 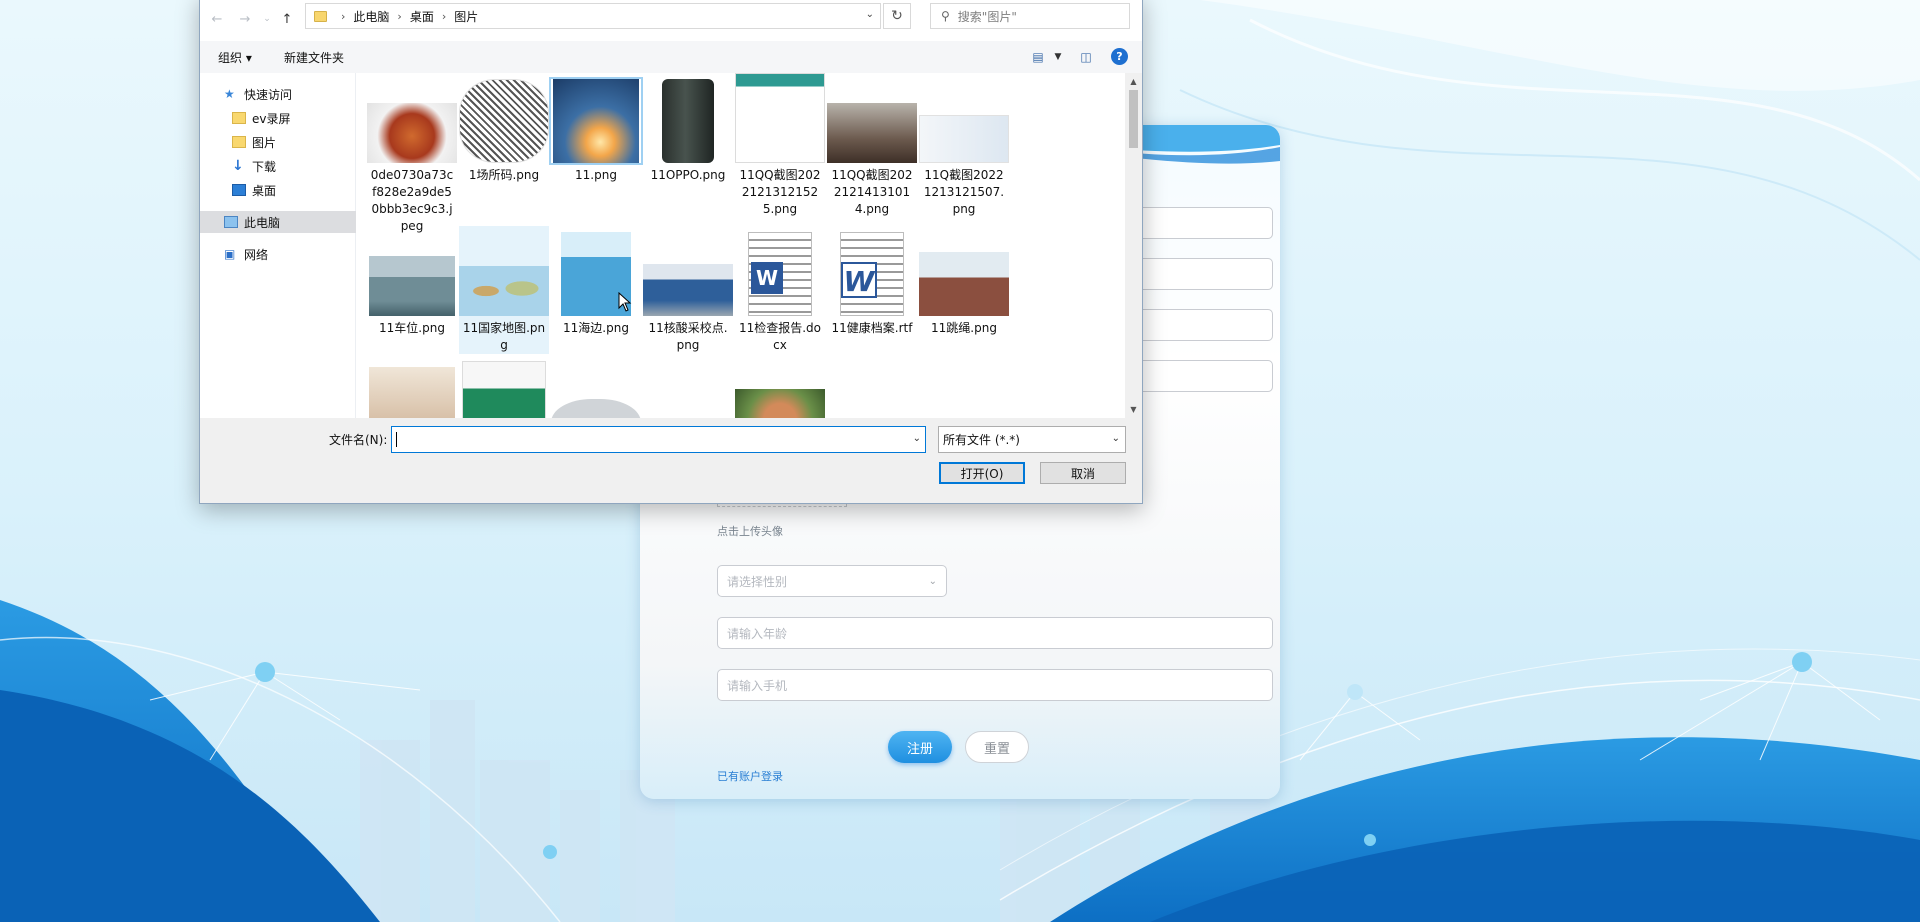 What do you see at coordinates (278, 190) in the screenshot?
I see `nav-item-desktop: 桌面` at bounding box center [278, 190].